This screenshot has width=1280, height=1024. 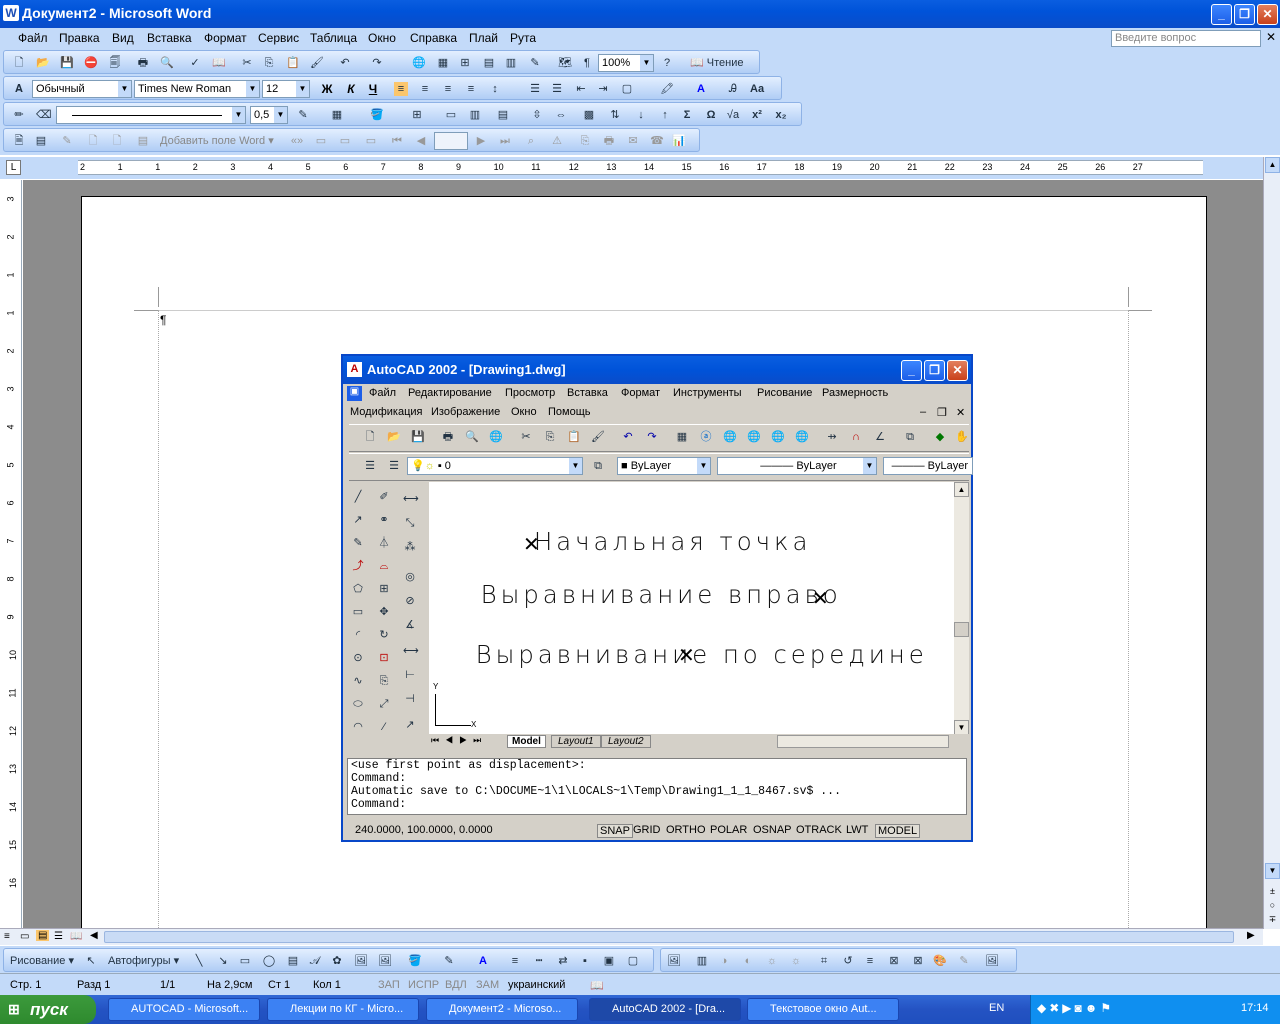 I want to click on line-icon: ╲, so click(x=199, y=961).